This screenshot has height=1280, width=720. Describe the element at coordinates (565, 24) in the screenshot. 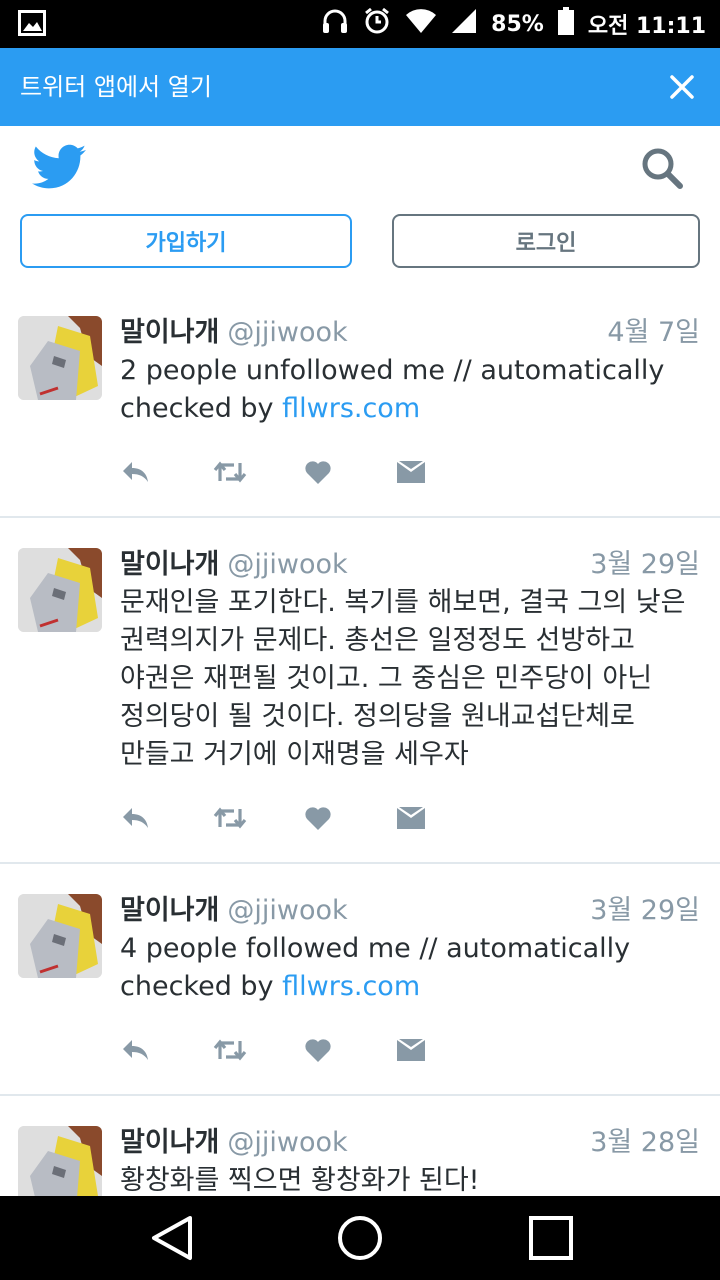

I see `battery-icon` at that location.